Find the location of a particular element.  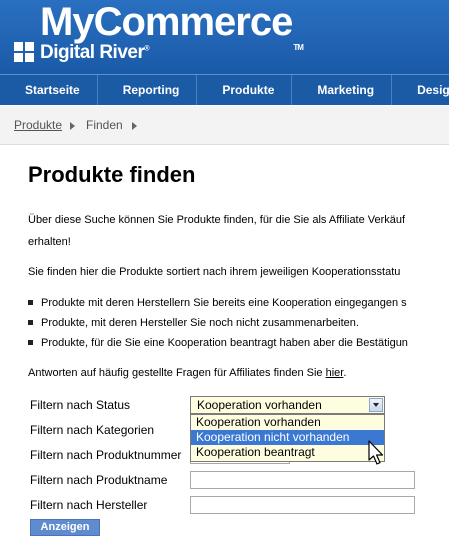

status-option: Kooperation vorhanden is located at coordinates (287, 422).